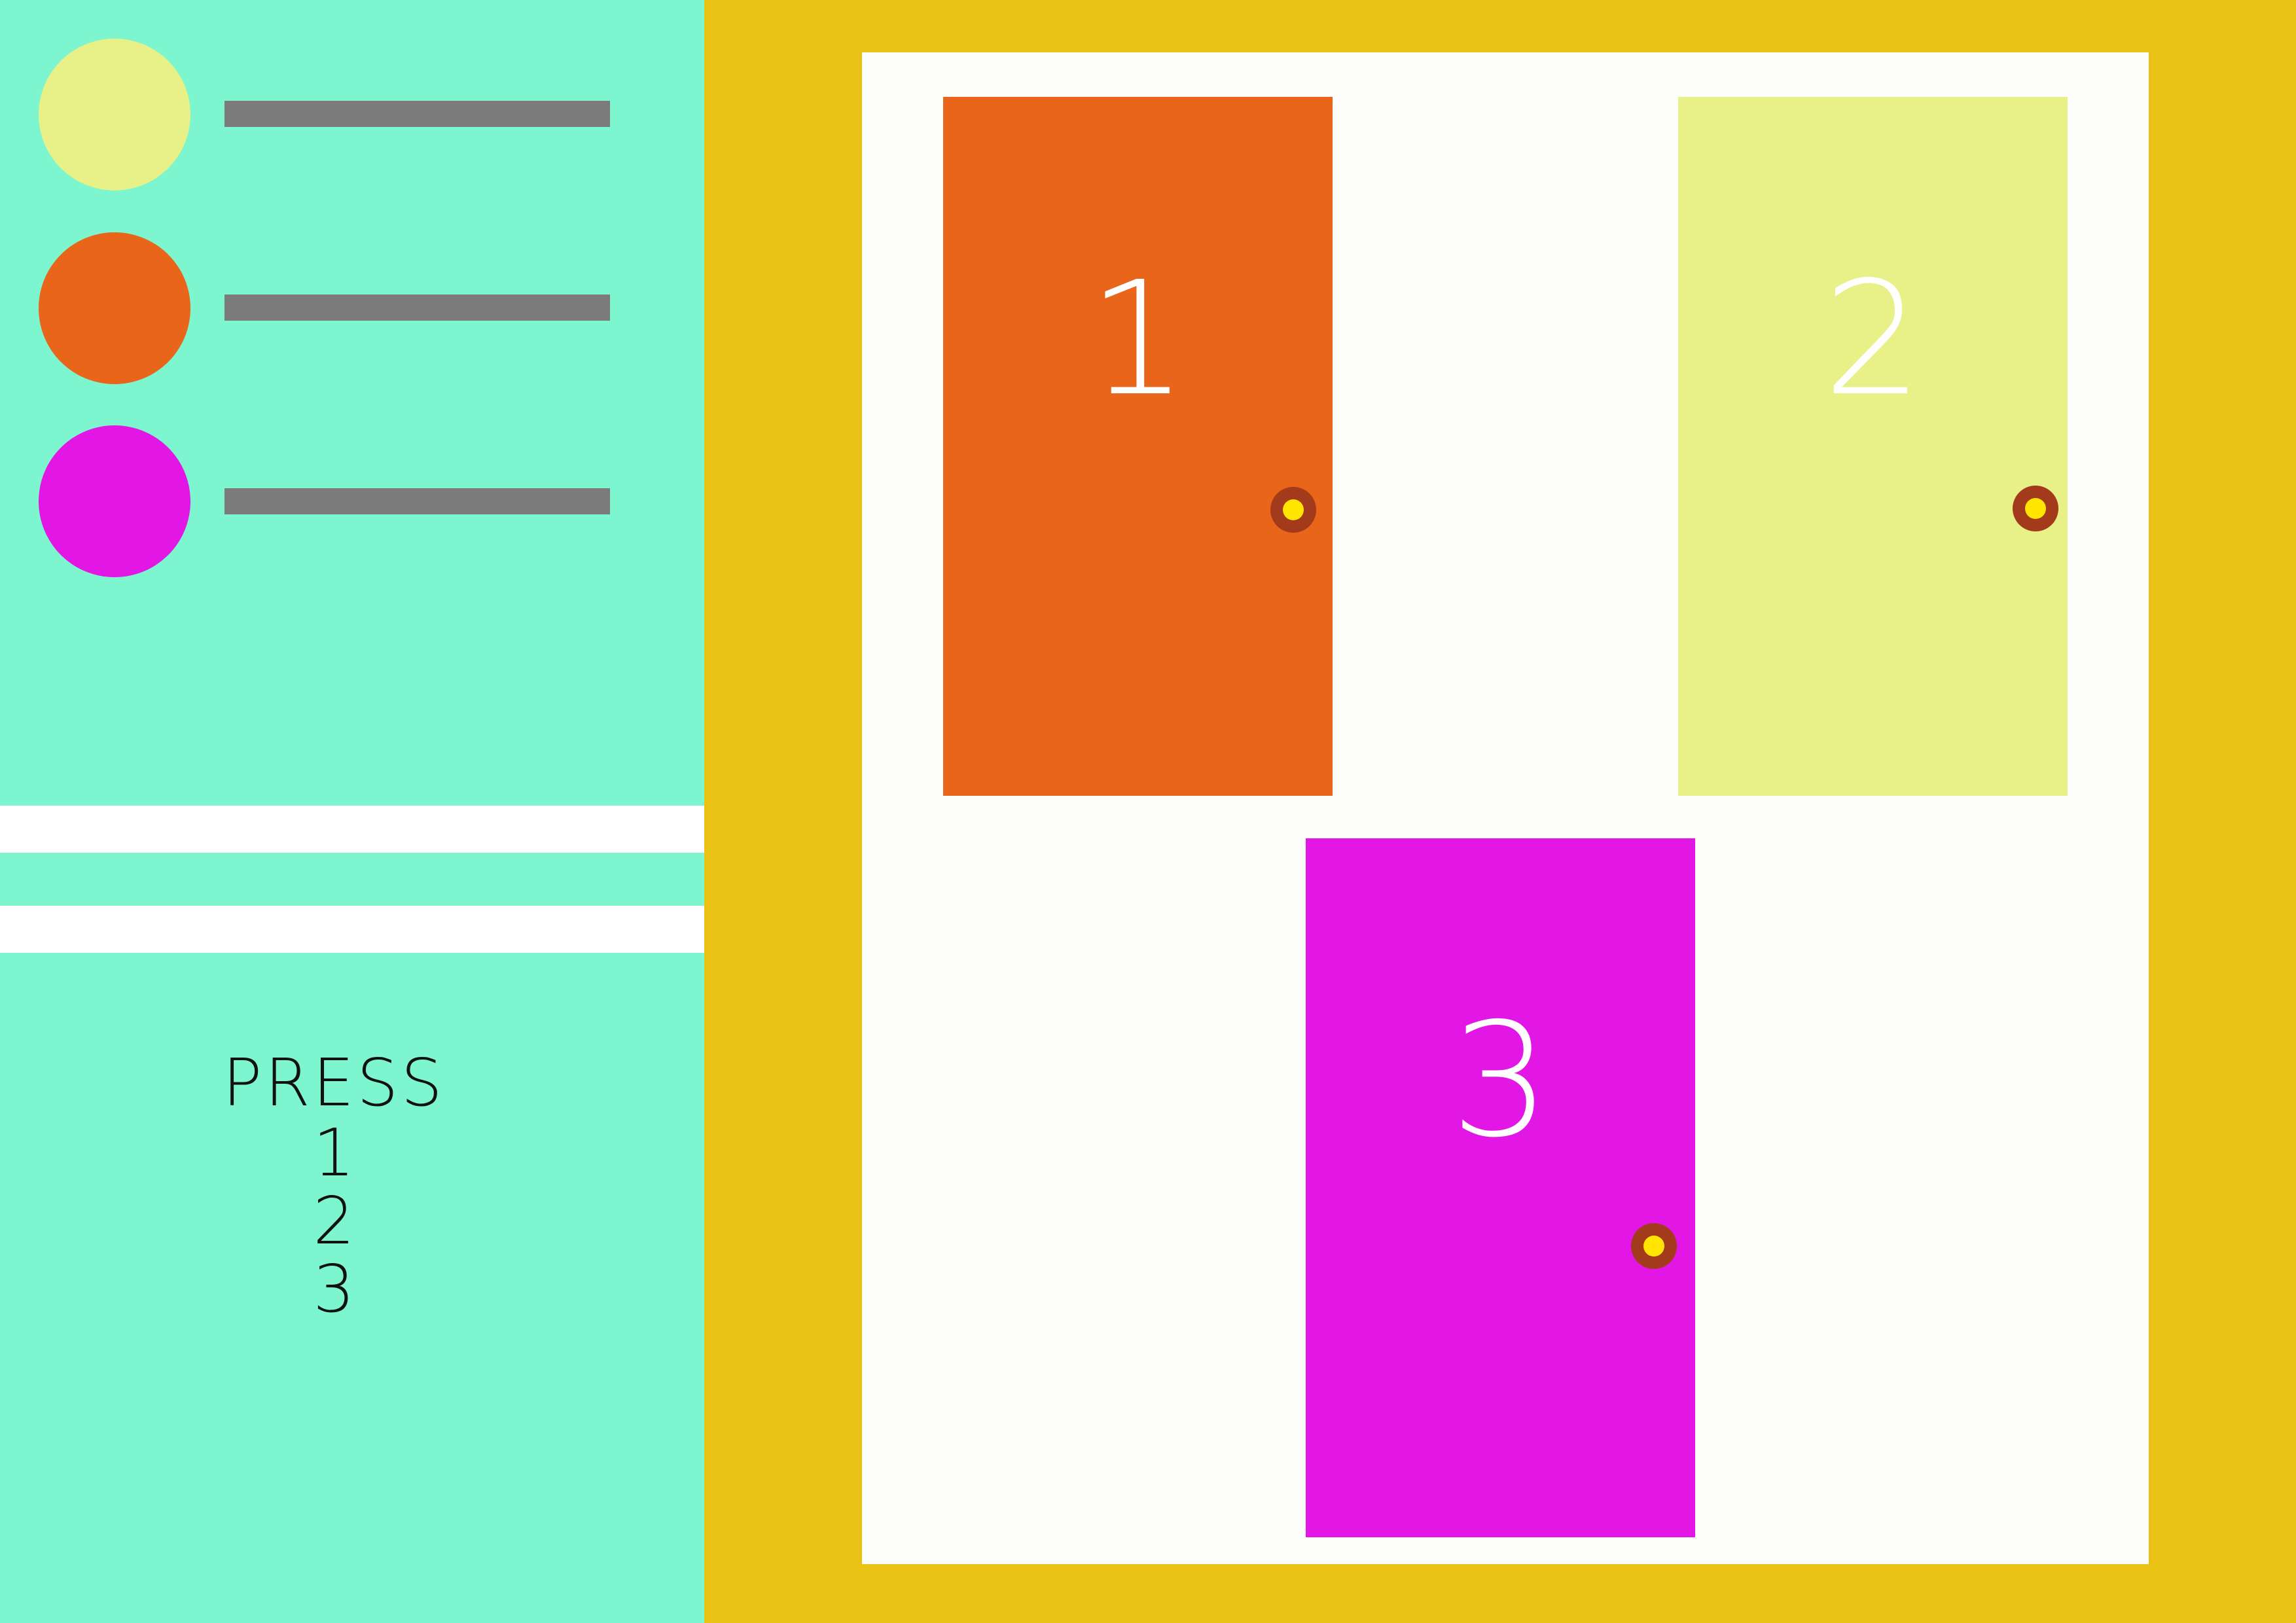 This screenshot has height=1623, width=2296. I want to click on legend-swatch-orange, so click(114, 308).